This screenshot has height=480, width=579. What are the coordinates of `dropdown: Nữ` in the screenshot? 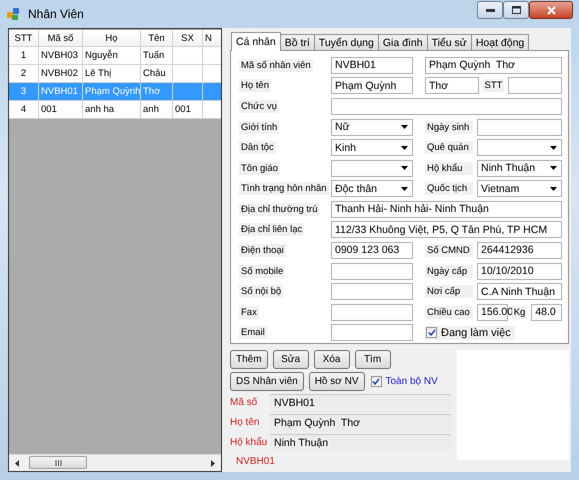 It's located at (372, 127).